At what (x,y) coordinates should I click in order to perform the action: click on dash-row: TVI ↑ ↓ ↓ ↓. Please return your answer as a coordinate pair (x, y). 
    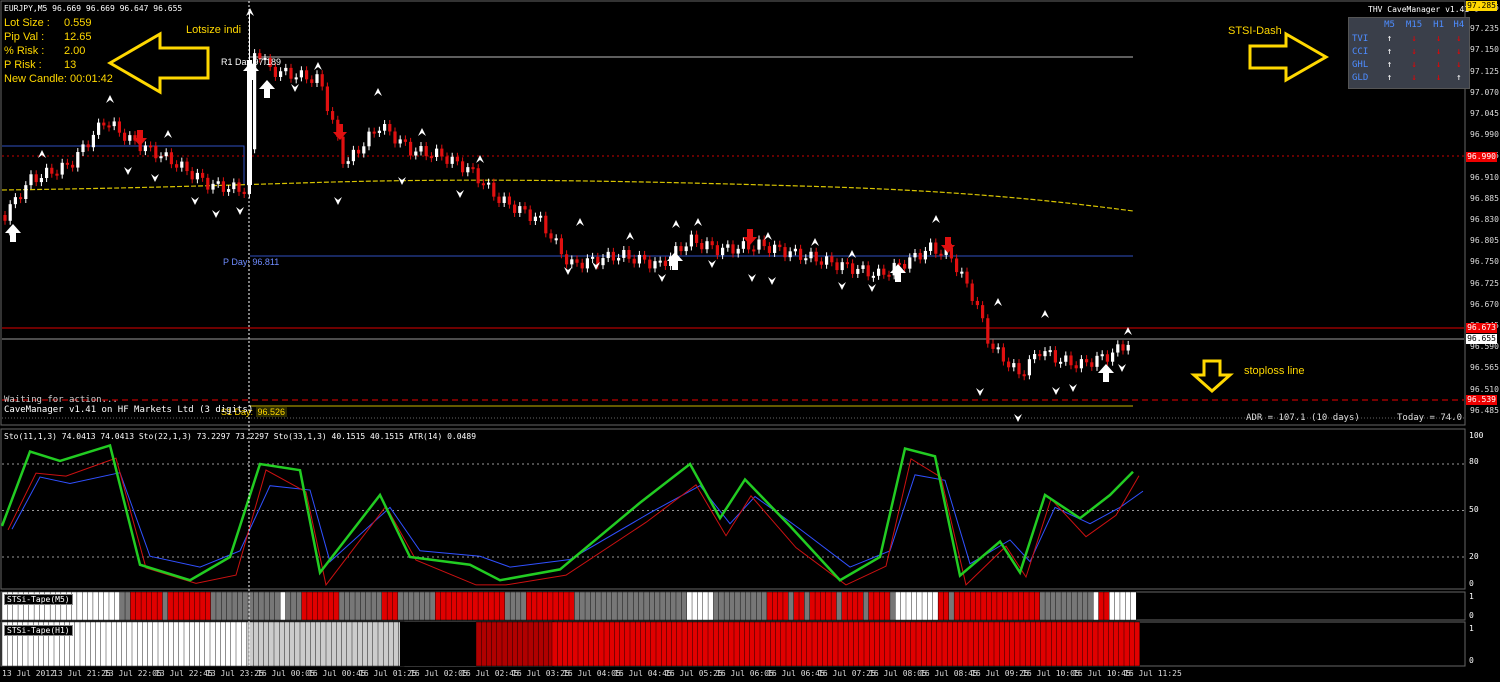
    Looking at the image, I should click on (1409, 38).